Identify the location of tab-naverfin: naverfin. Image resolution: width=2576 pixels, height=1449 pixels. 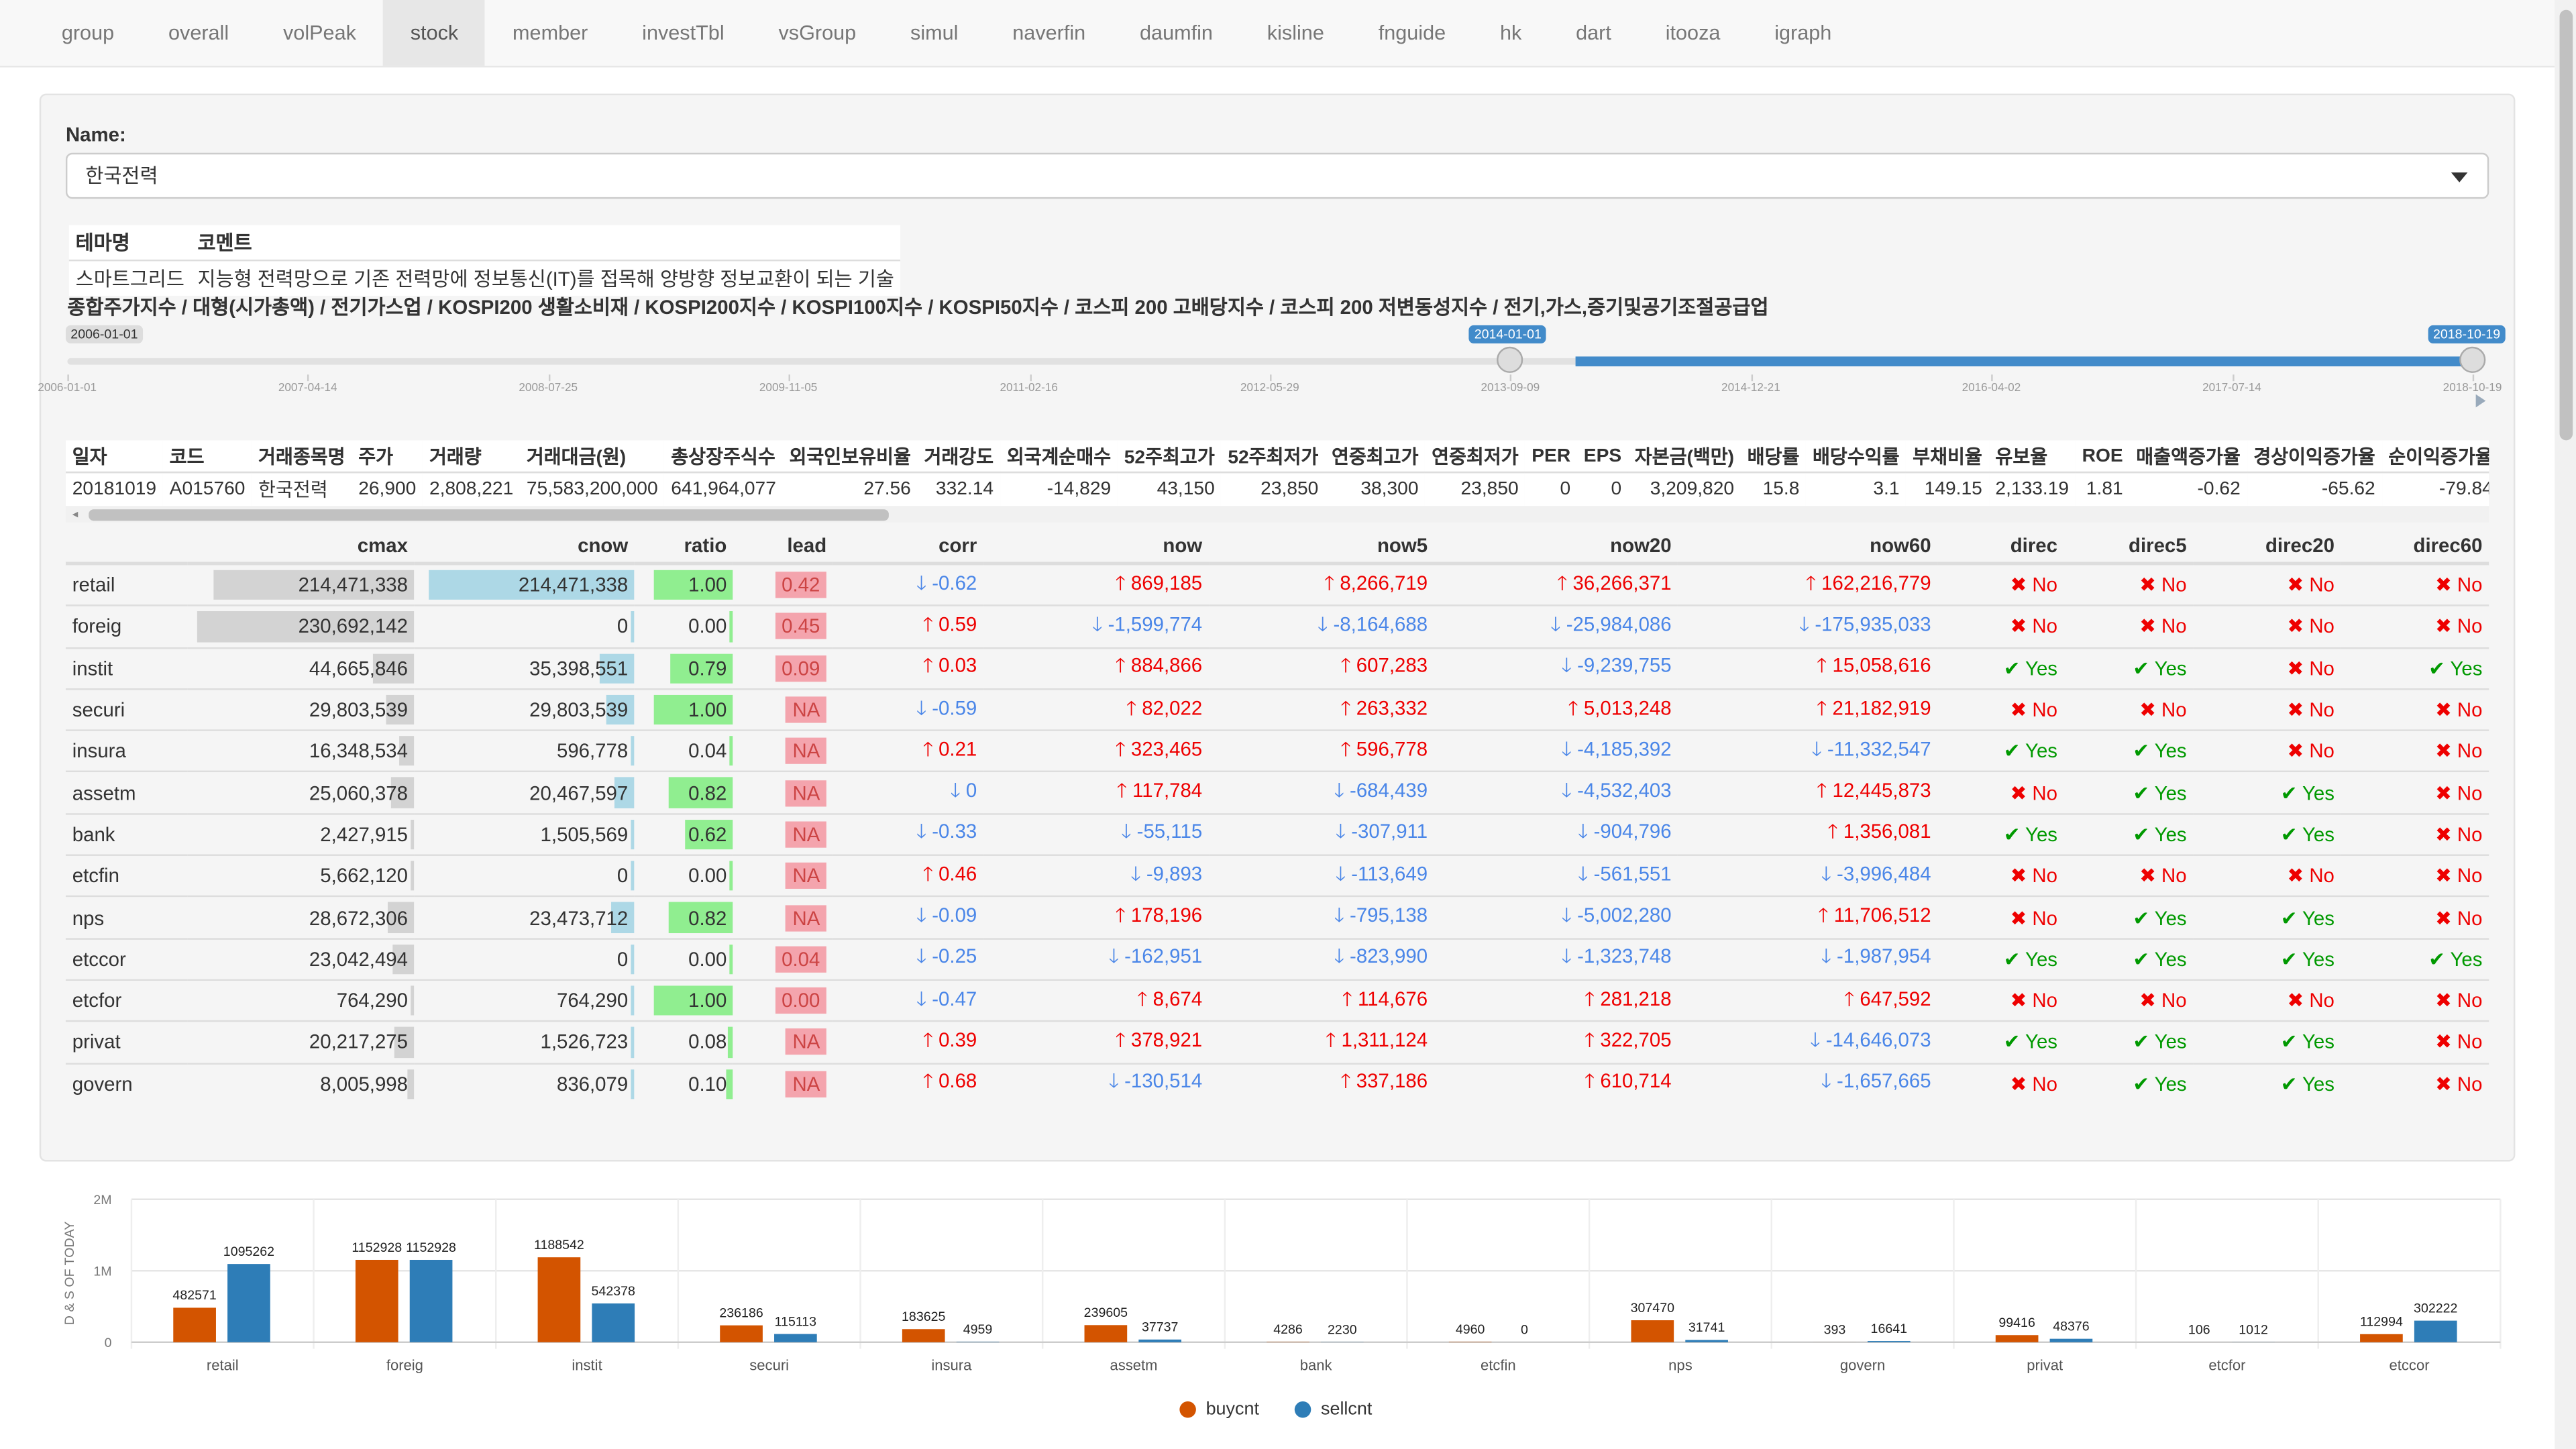
(1049, 33).